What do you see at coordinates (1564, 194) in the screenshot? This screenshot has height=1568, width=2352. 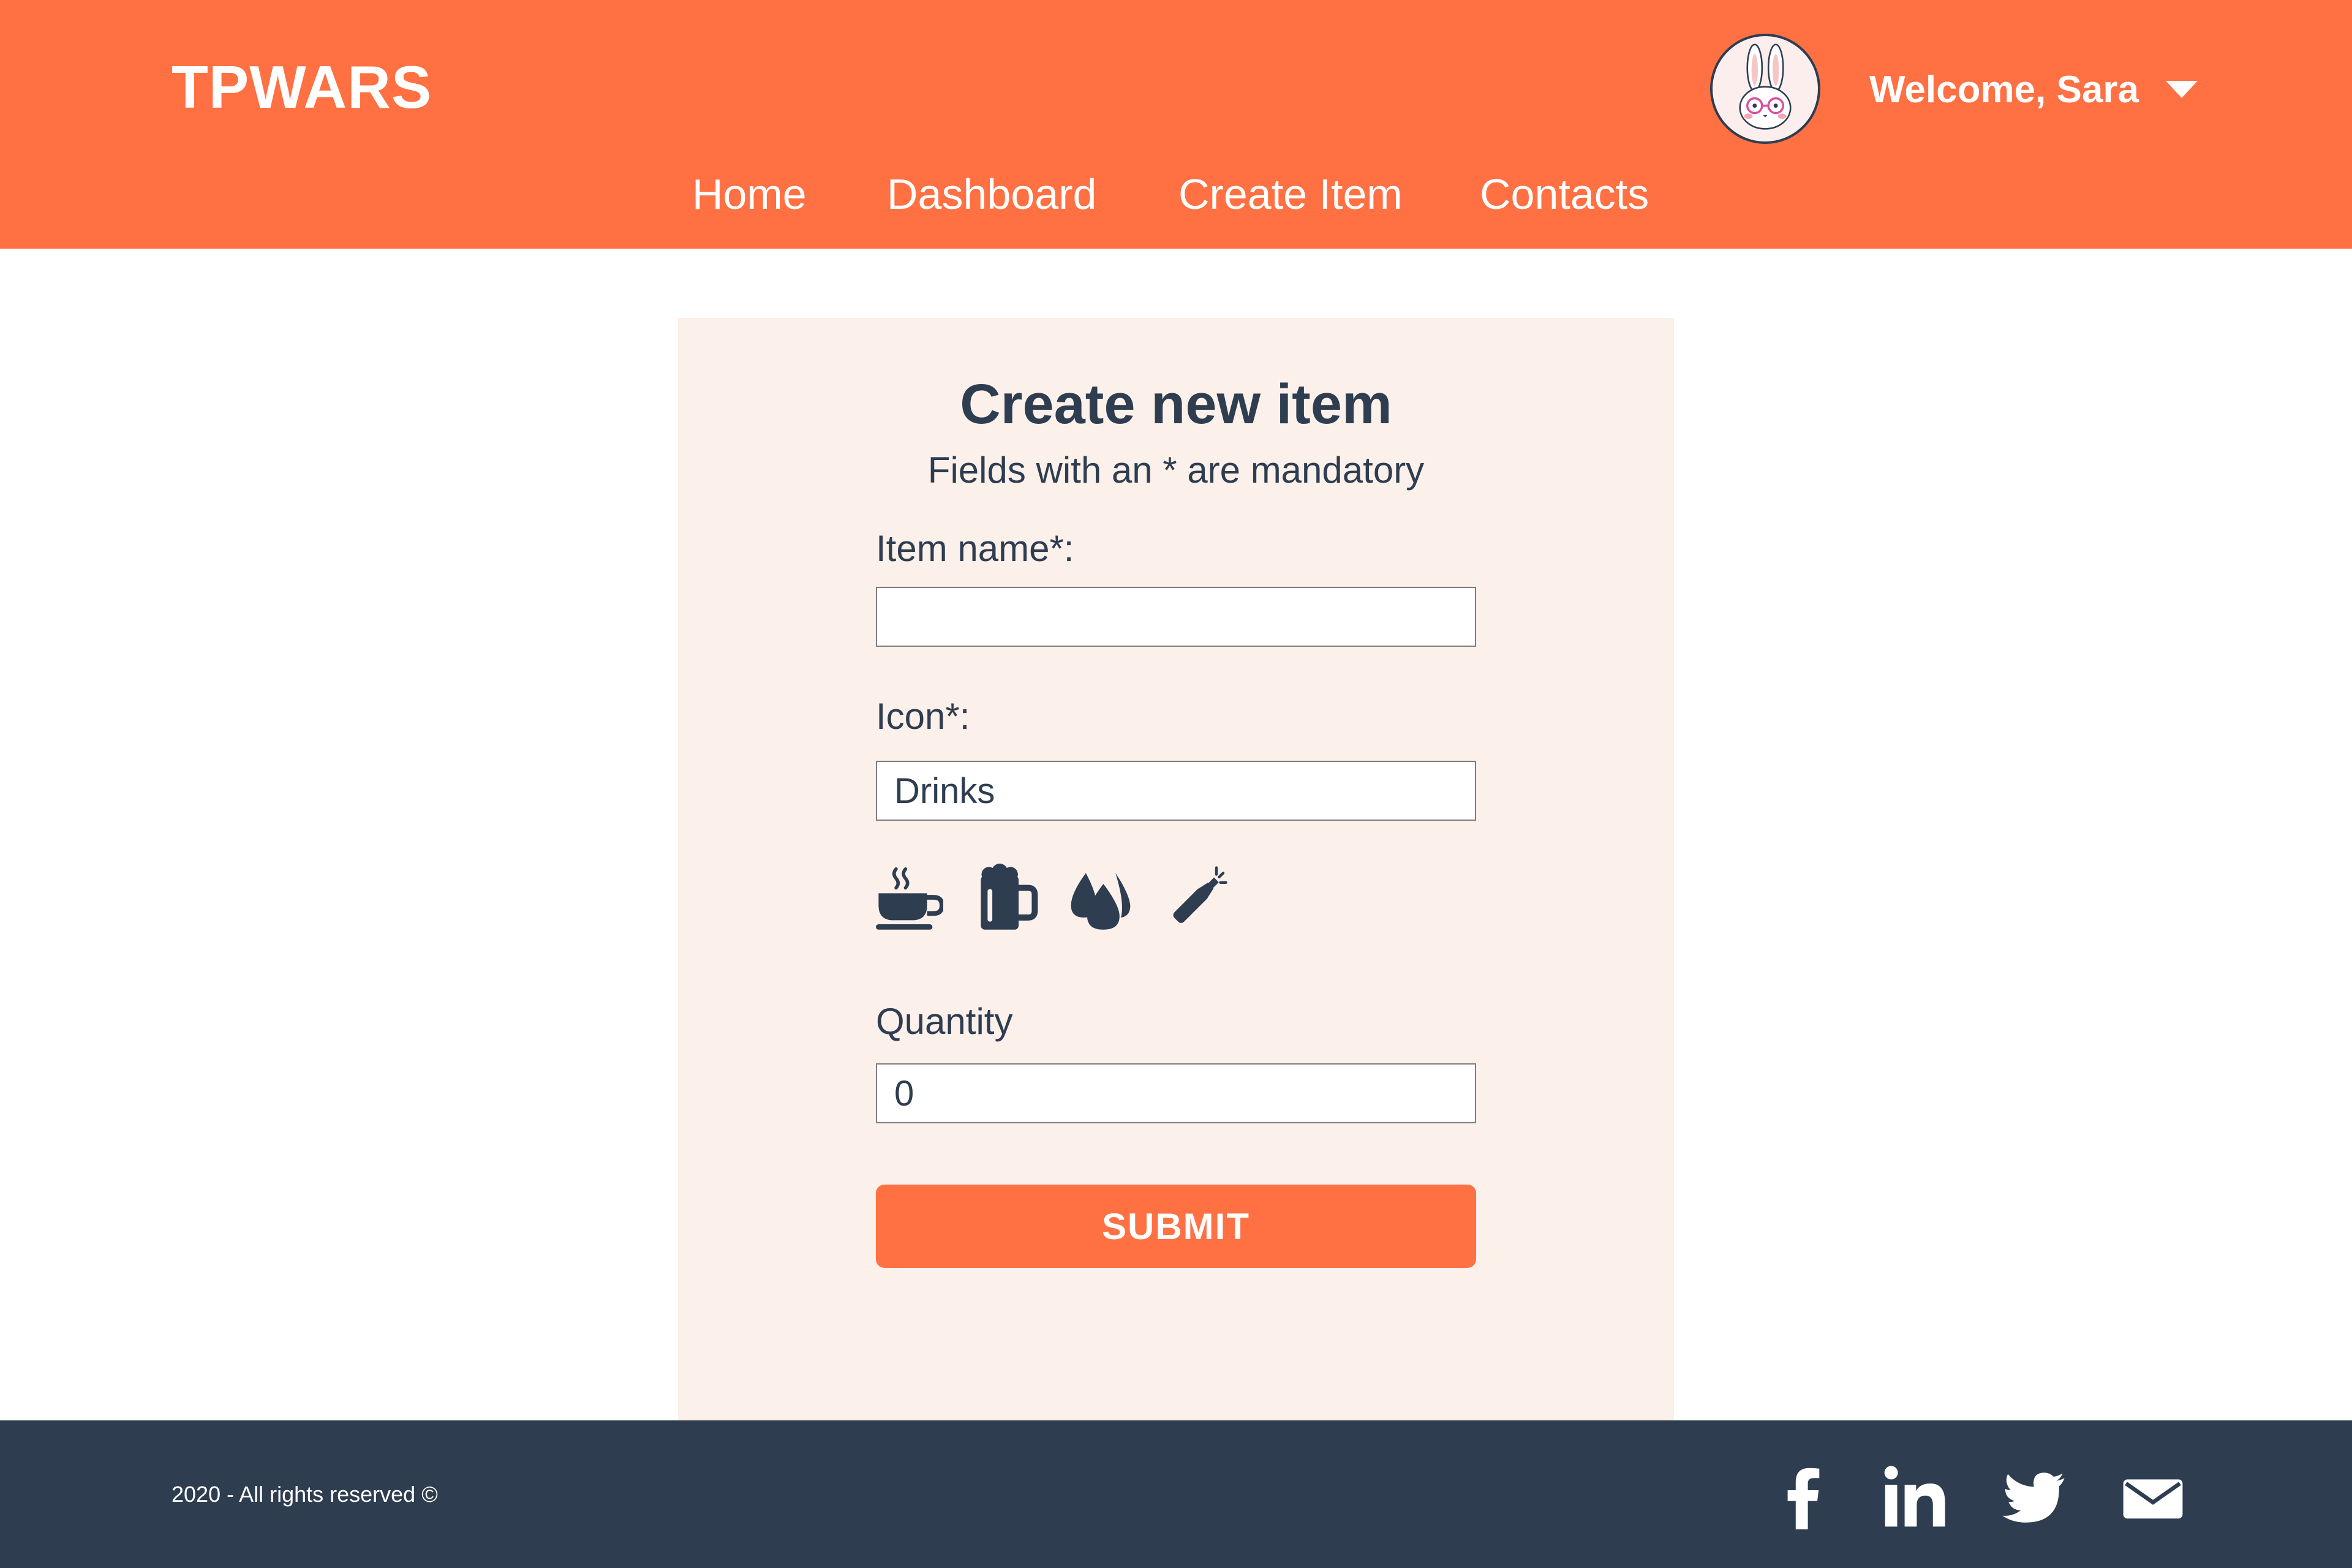 I see `nav-contacts: Contacts` at bounding box center [1564, 194].